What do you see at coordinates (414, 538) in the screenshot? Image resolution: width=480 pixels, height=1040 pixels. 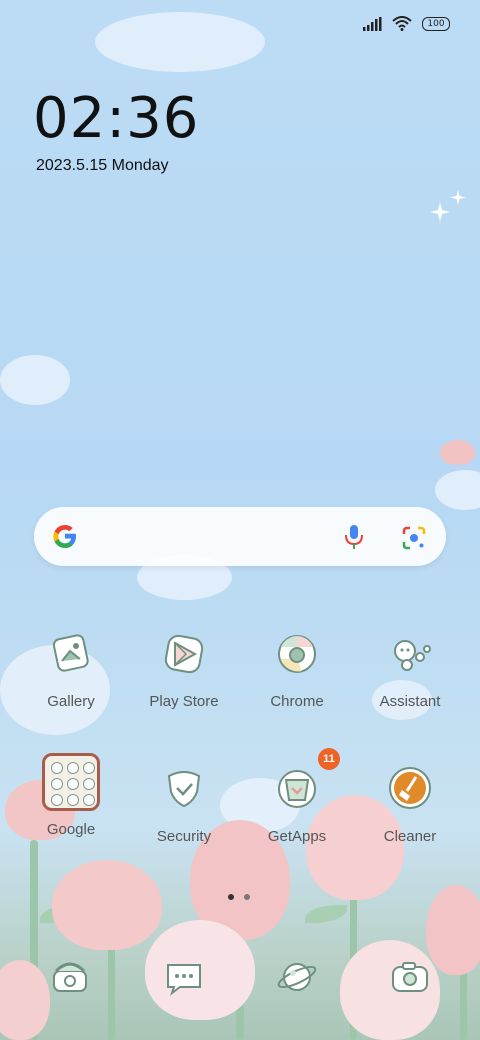 I see `lens-icon` at bounding box center [414, 538].